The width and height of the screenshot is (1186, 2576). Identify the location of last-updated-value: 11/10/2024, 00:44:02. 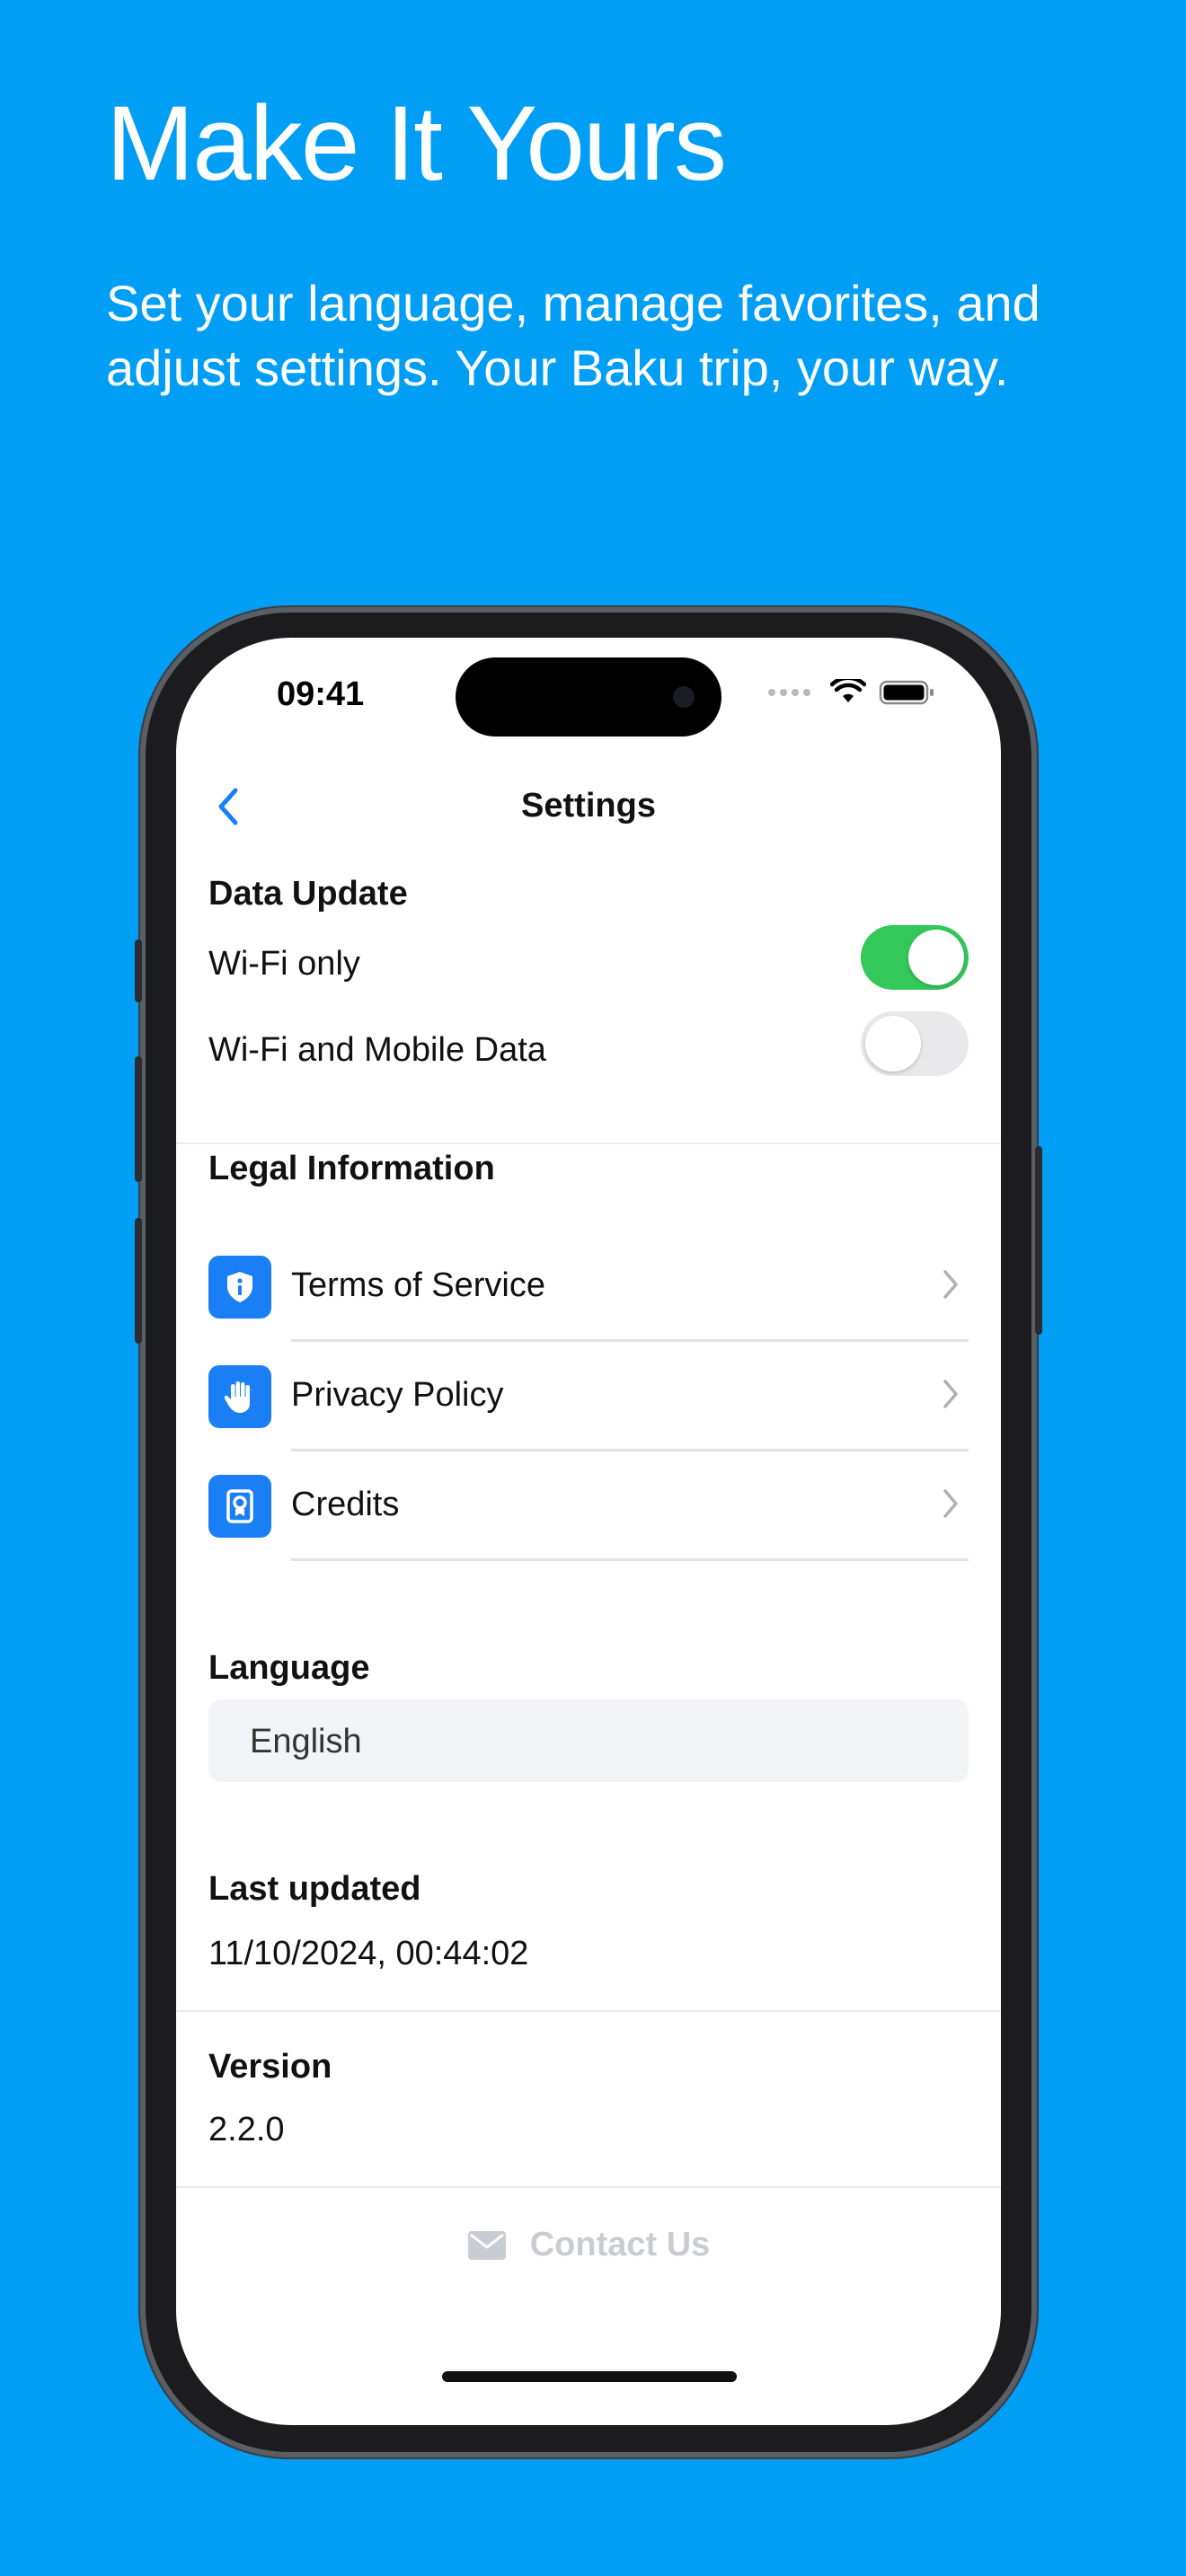
(368, 1953).